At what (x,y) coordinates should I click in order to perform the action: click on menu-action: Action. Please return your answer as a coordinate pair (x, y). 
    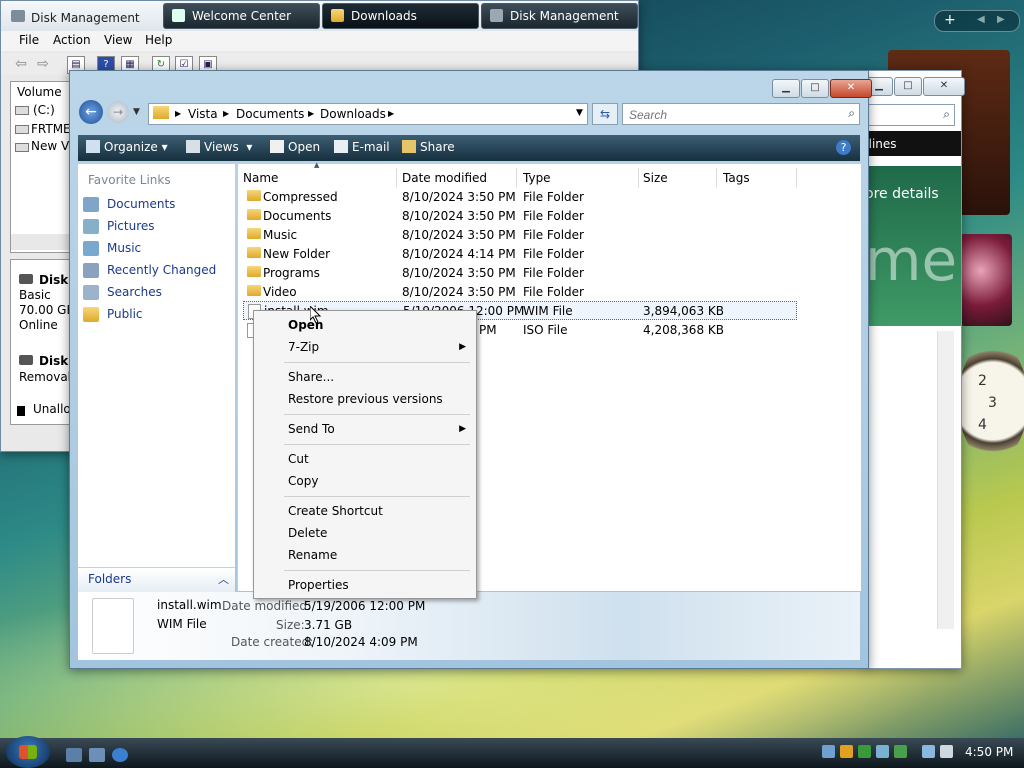
    Looking at the image, I should click on (72, 40).